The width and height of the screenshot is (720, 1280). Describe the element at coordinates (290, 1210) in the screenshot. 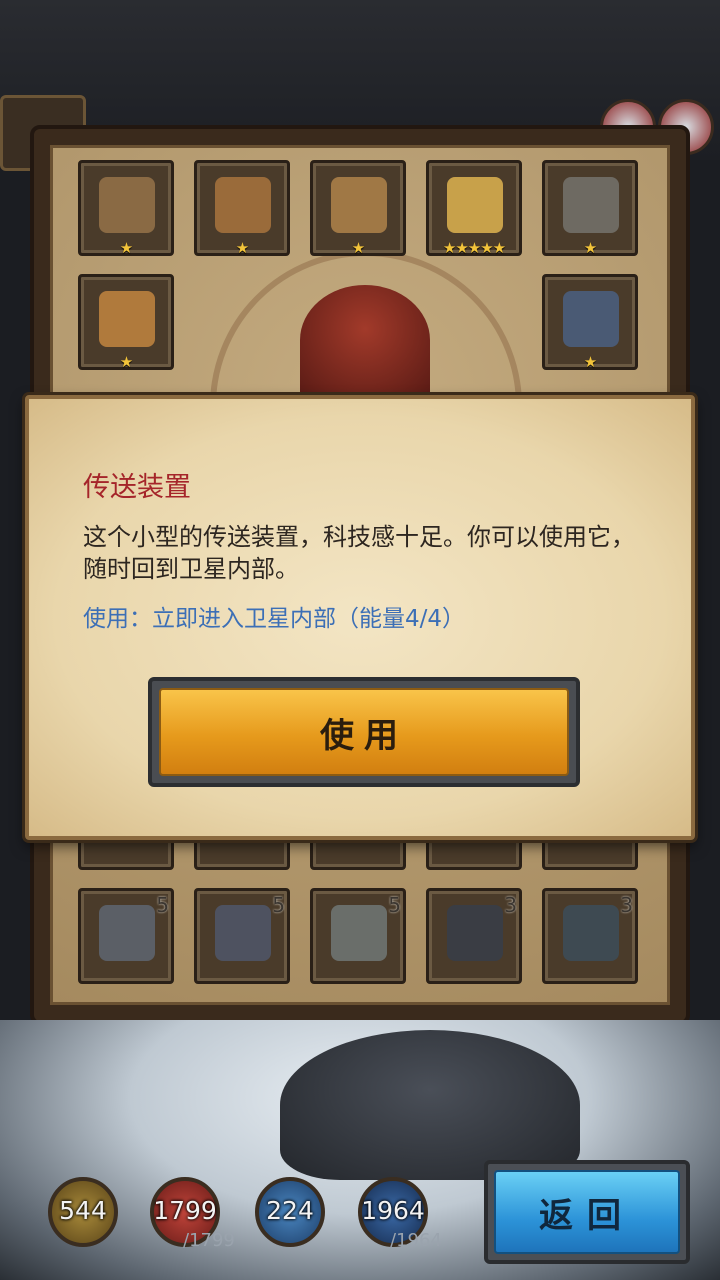

I see `defense-value: 224` at that location.